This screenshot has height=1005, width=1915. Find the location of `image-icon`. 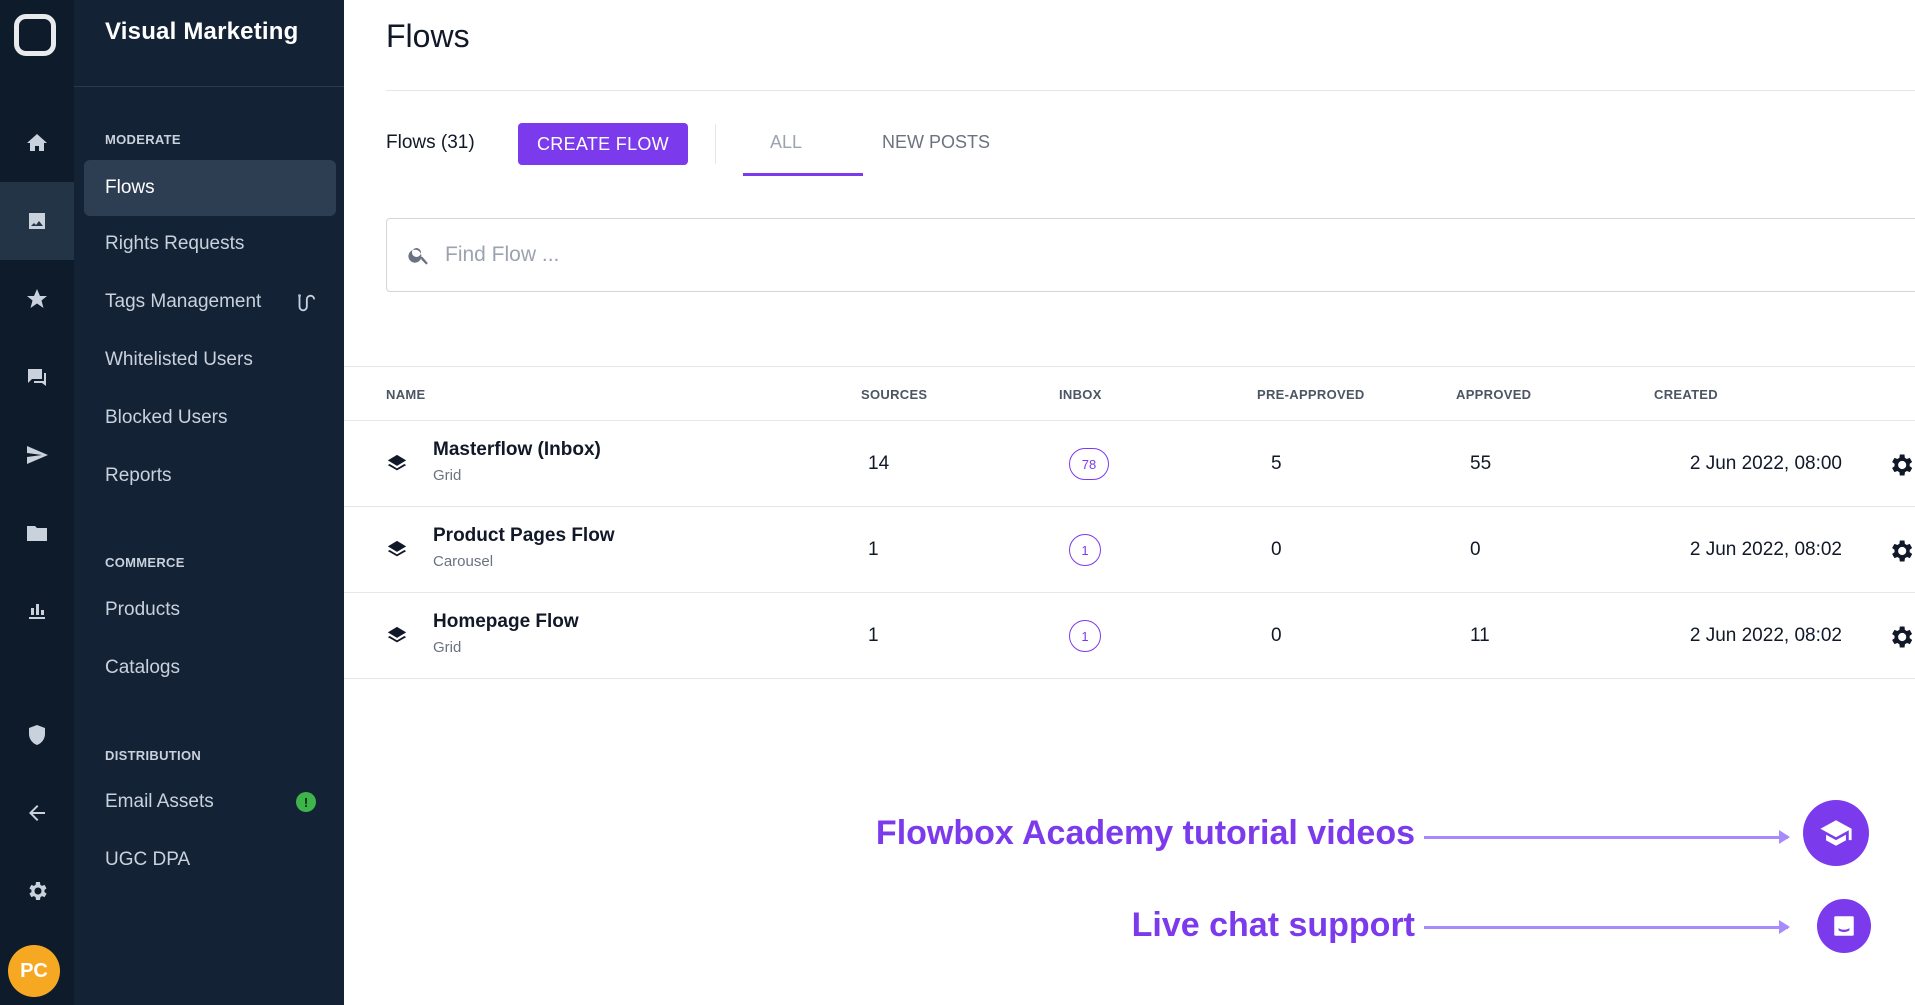

image-icon is located at coordinates (37, 221).